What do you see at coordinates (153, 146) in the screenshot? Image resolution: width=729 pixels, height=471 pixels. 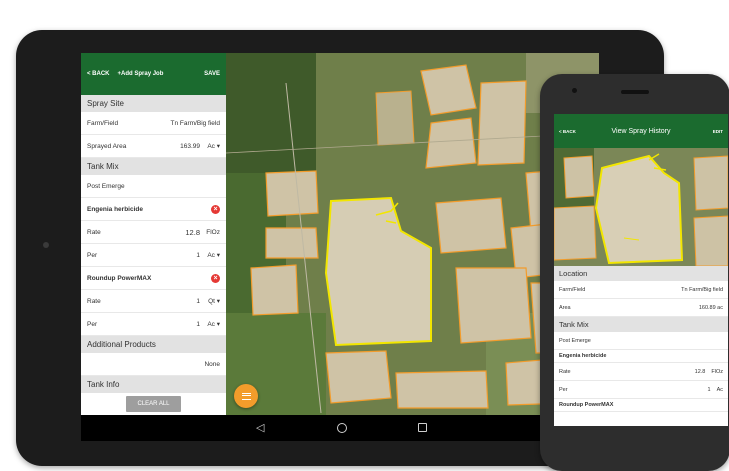 I see `sprayed-area-row: Sprayed Area 163.99 Ac ▾` at bounding box center [153, 146].